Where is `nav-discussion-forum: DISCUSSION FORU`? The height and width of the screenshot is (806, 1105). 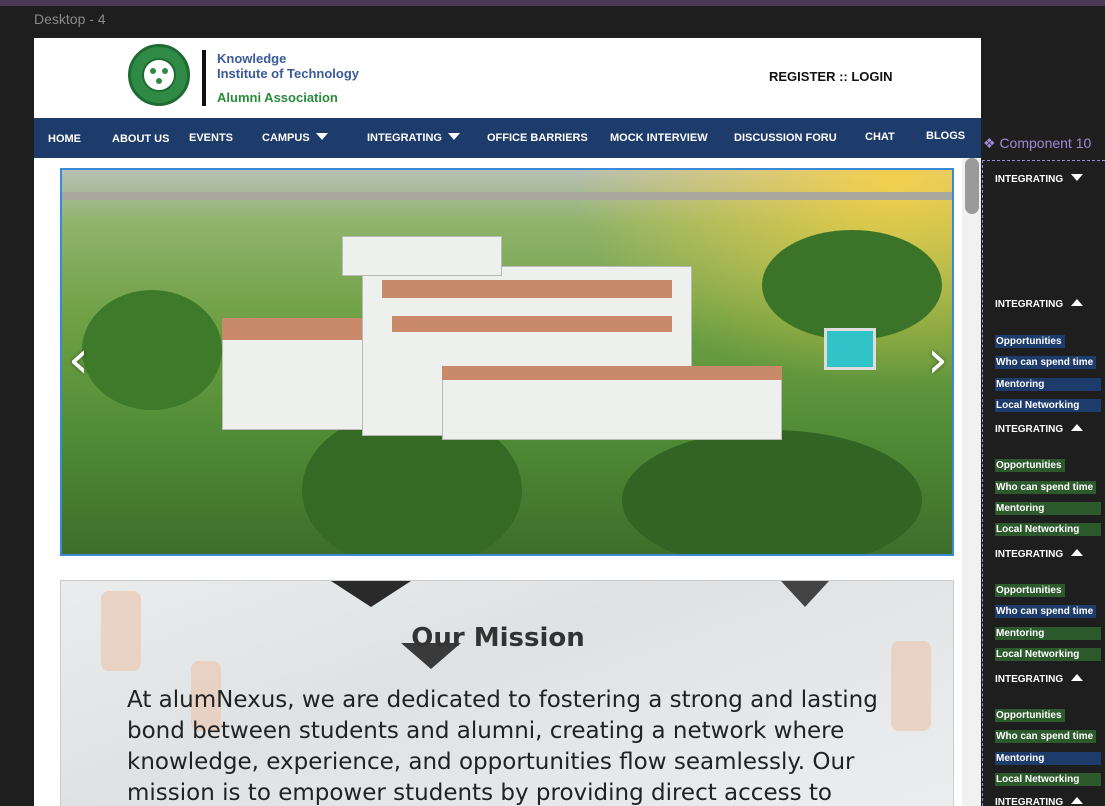 nav-discussion-forum: DISCUSSION FORU is located at coordinates (785, 138).